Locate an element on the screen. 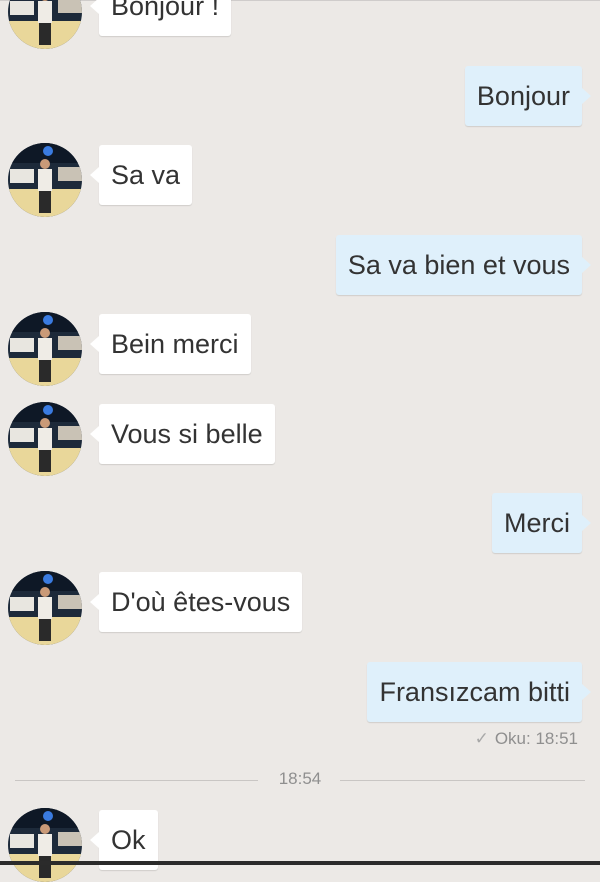 This screenshot has width=600, height=882. message-bubble-outgoing: Bonjour is located at coordinates (528, 96).